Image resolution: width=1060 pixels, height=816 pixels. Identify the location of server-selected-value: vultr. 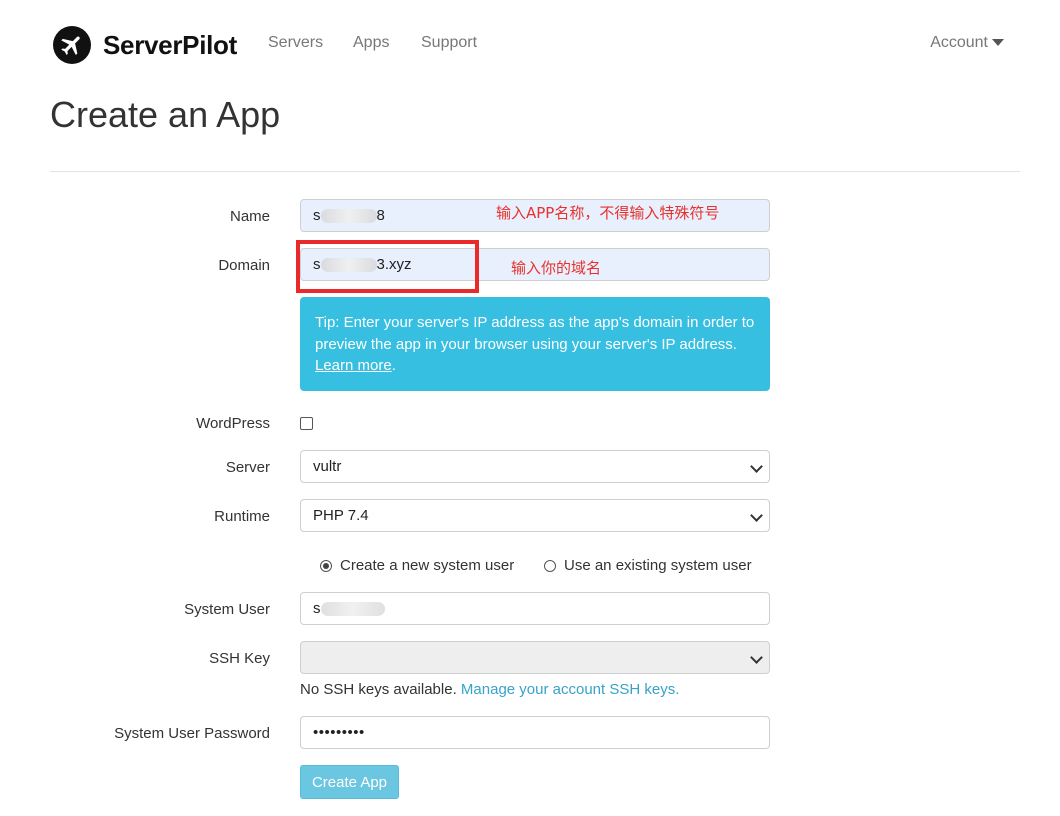
(327, 466).